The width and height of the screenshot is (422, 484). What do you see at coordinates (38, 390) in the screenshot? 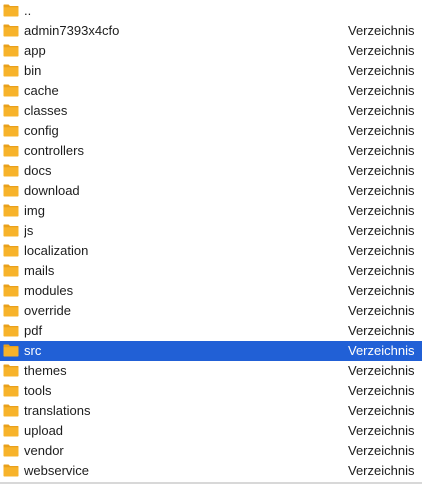
I see `file-name: tools` at bounding box center [38, 390].